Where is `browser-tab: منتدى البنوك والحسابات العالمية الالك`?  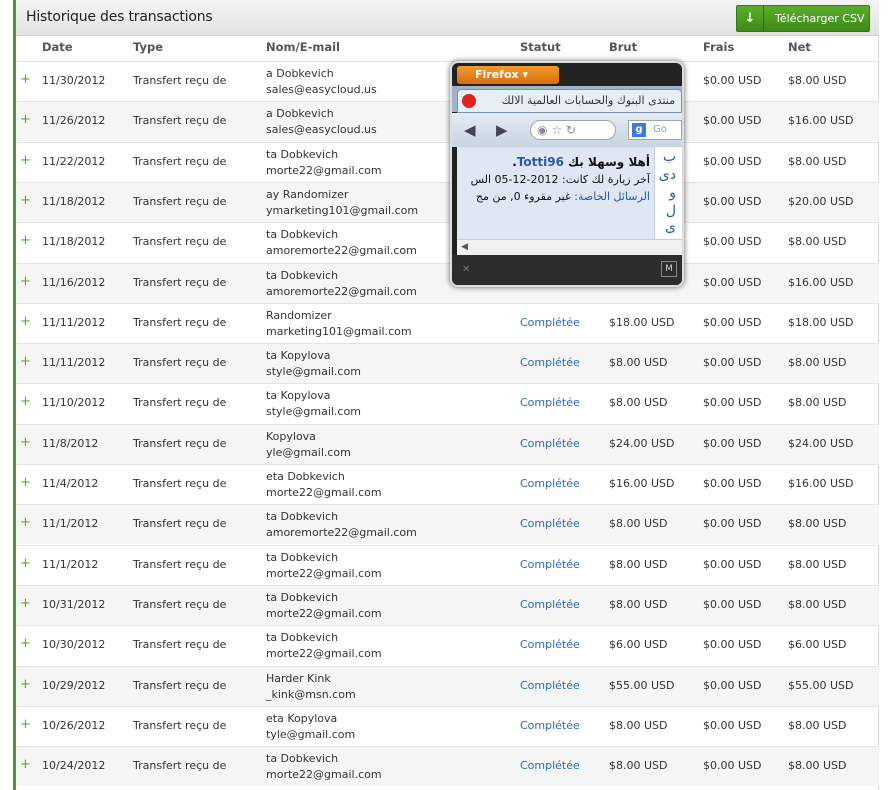
browser-tab: منتدى البنوك والحسابات العالمية الالك is located at coordinates (569, 101).